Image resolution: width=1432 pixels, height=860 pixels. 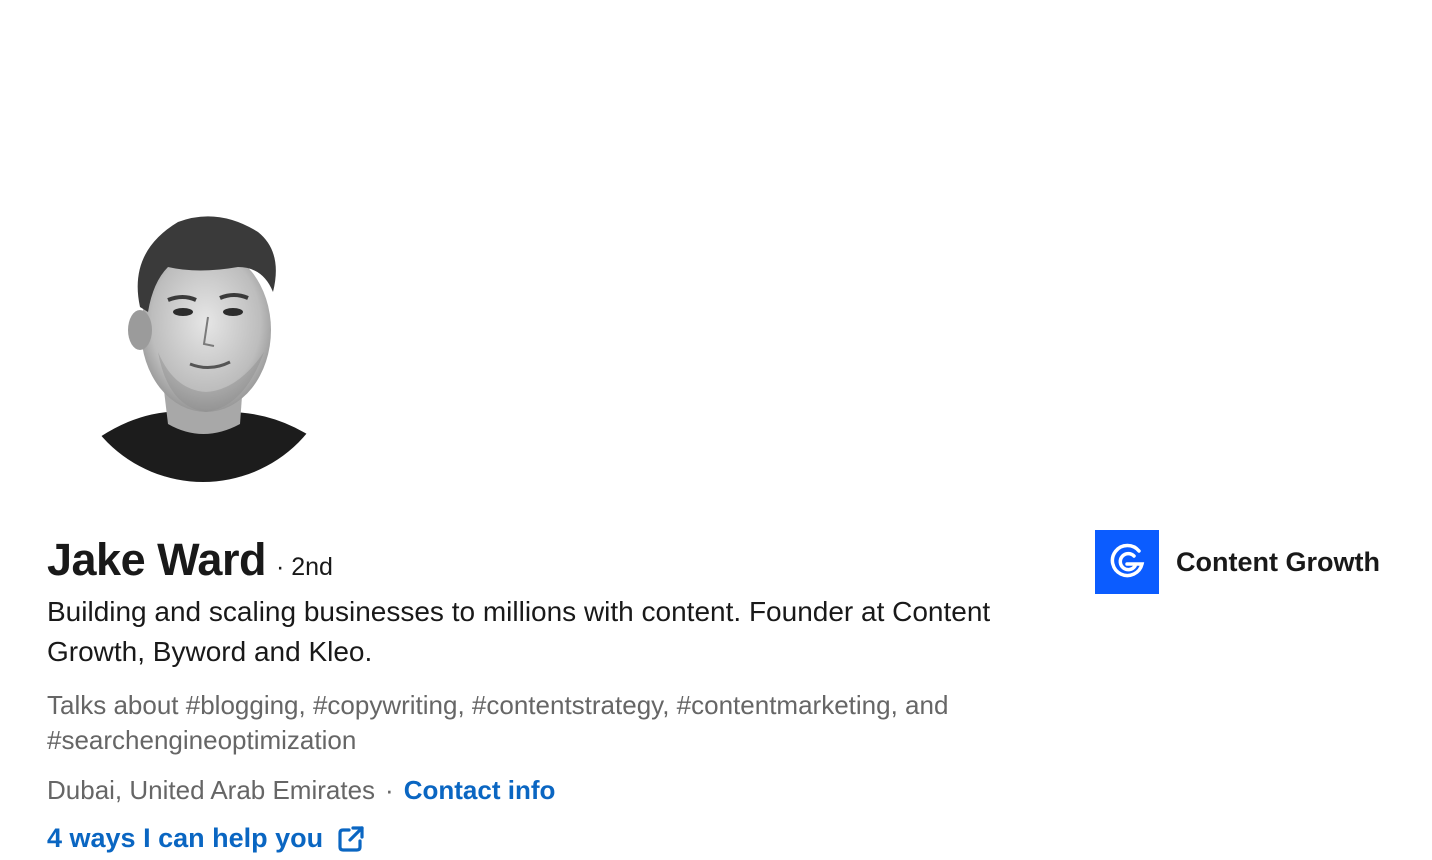 What do you see at coordinates (1127, 562) in the screenshot?
I see `content-growth-logo` at bounding box center [1127, 562].